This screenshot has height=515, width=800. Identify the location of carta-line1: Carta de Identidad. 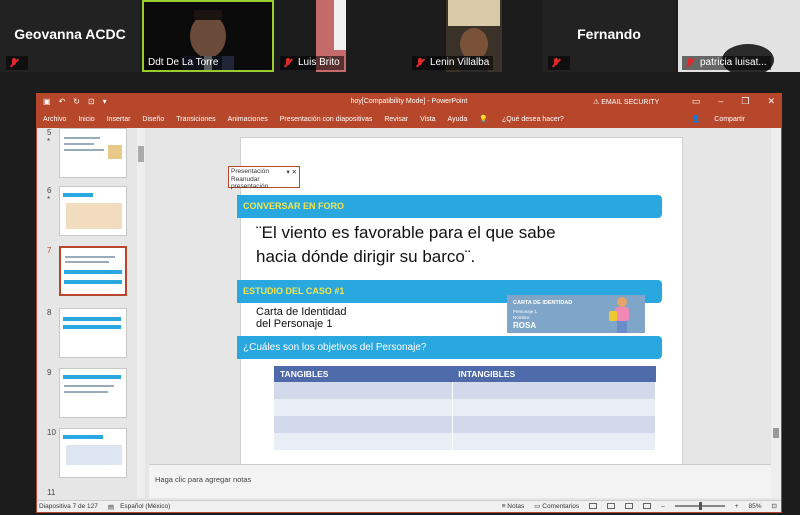
(301, 312).